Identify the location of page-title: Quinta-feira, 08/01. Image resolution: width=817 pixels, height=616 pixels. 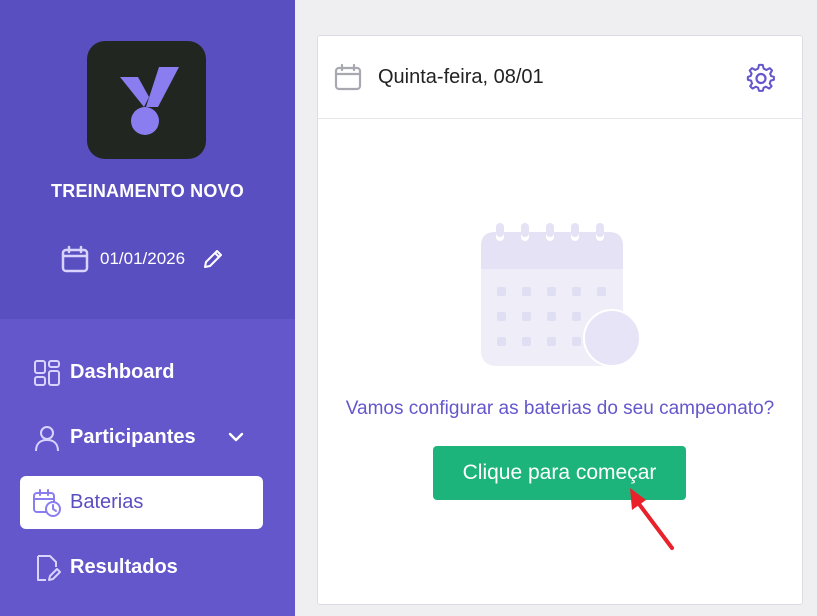
(461, 77).